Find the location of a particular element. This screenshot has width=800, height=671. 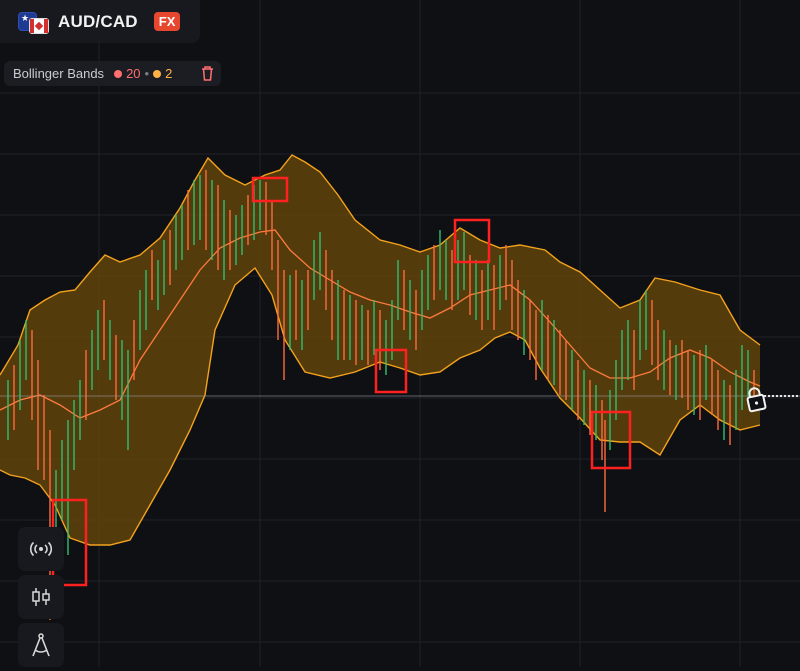

signals-button is located at coordinates (41, 549).